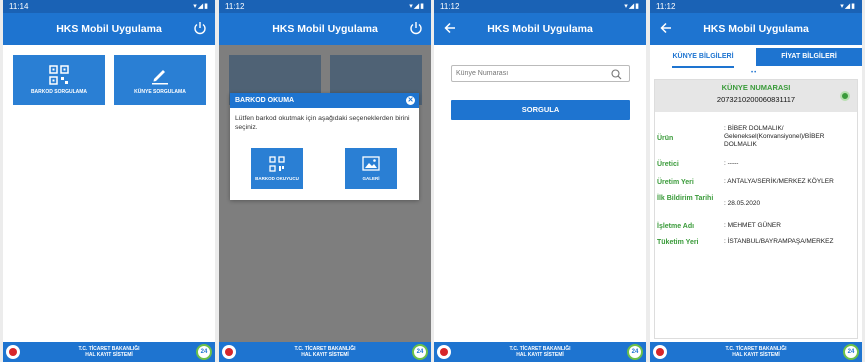  I want to click on gallery-button: GALERİ, so click(371, 168).